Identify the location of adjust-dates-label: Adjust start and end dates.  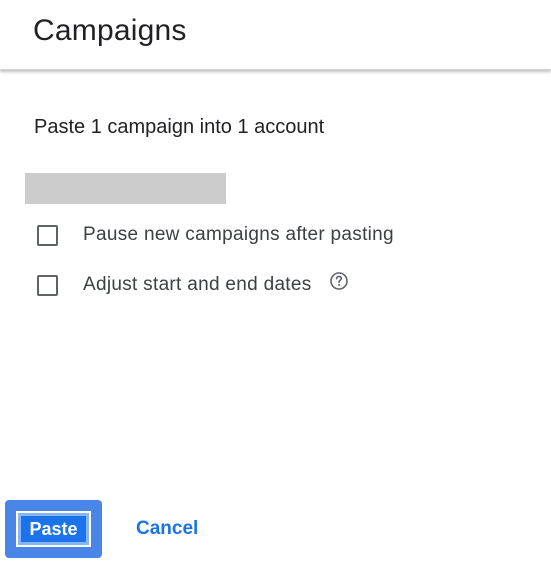
(197, 284).